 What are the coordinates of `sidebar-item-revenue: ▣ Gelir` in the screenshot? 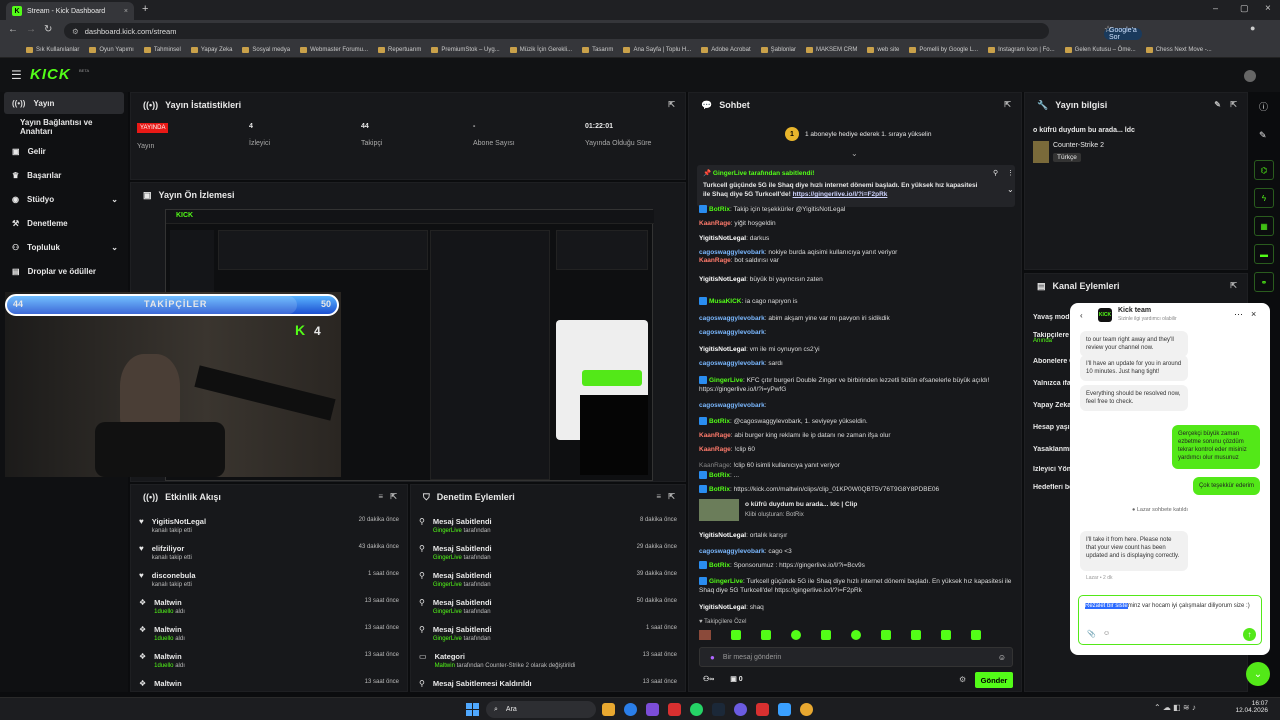 It's located at (64, 151).